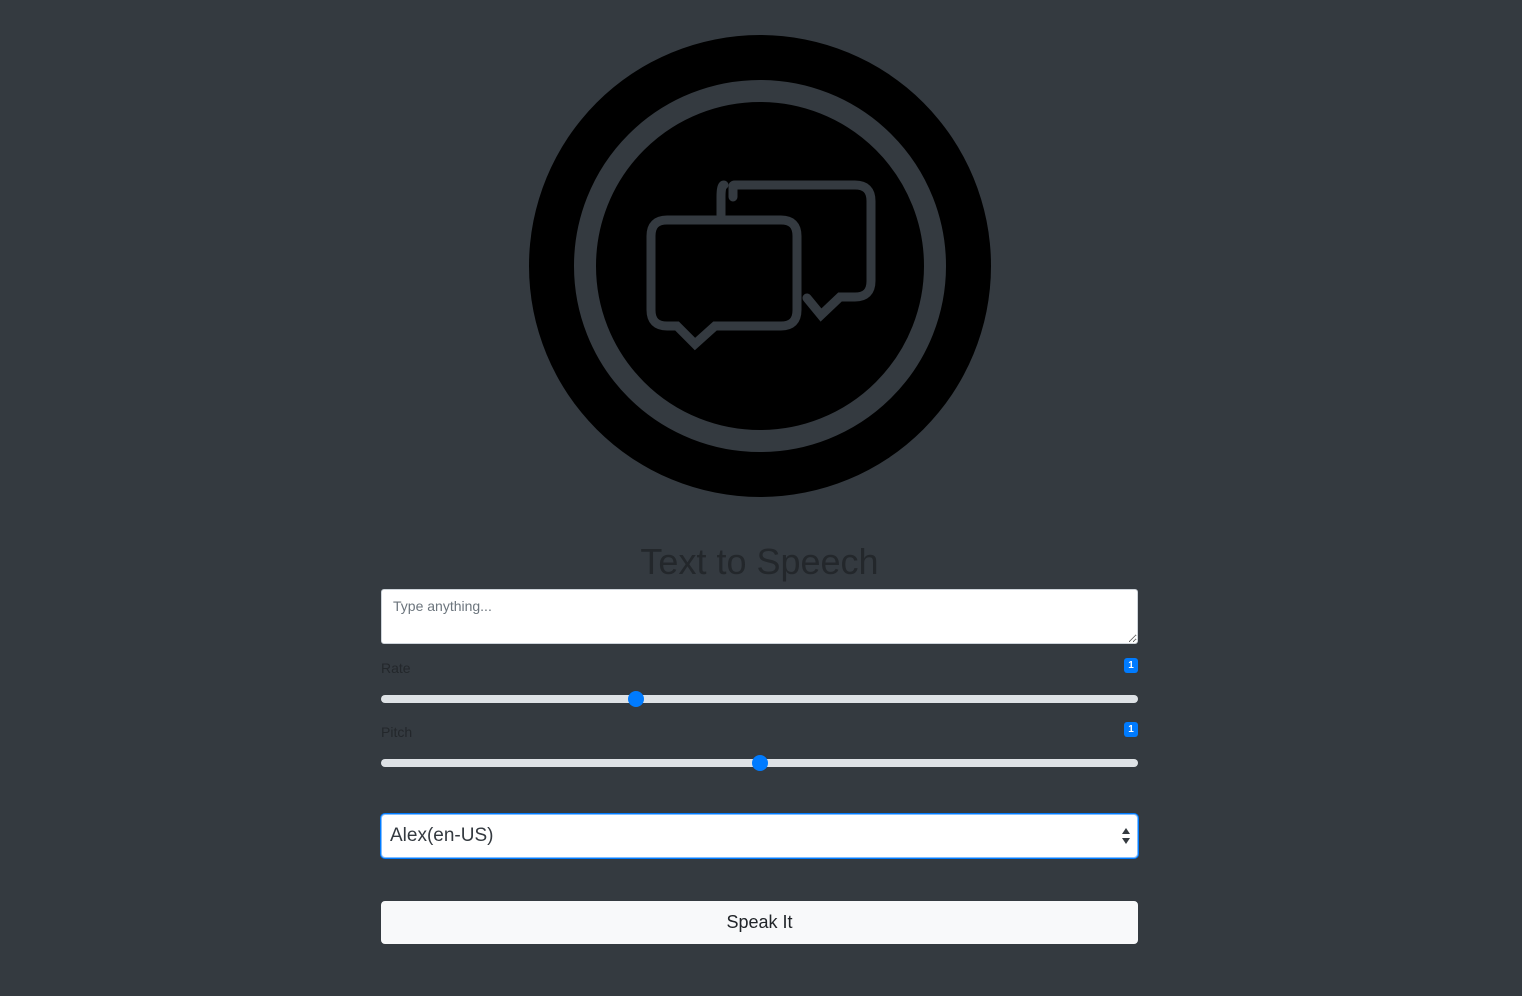 This screenshot has width=1522, height=996. What do you see at coordinates (759, 922) in the screenshot?
I see `speak-button: Speak It` at bounding box center [759, 922].